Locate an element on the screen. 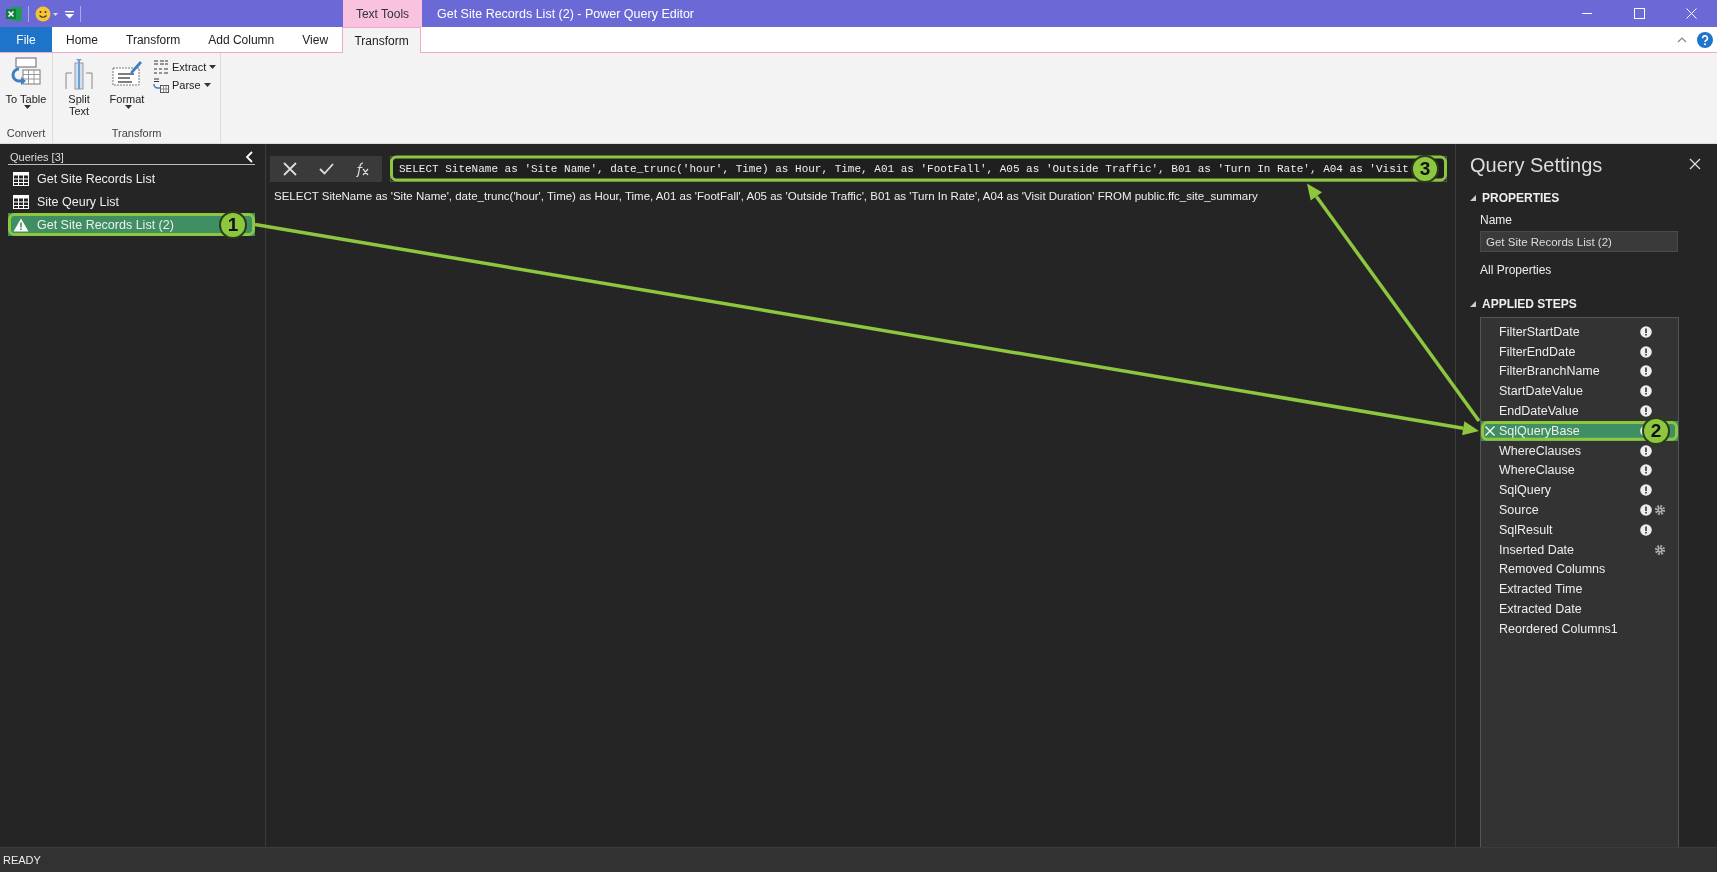  applied-step: Source is located at coordinates (1579, 510).